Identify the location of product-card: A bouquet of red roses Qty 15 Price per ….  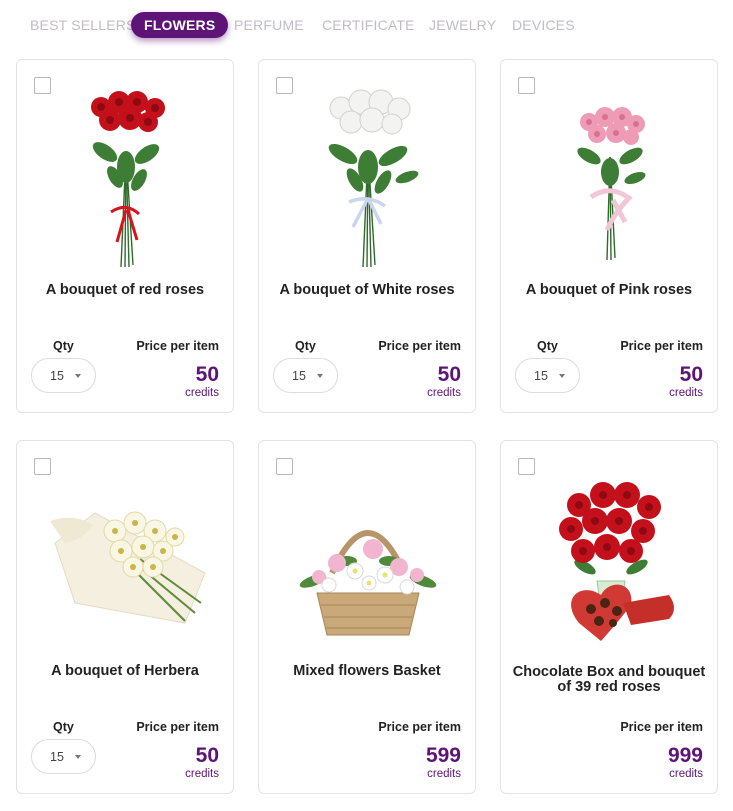
(125, 236).